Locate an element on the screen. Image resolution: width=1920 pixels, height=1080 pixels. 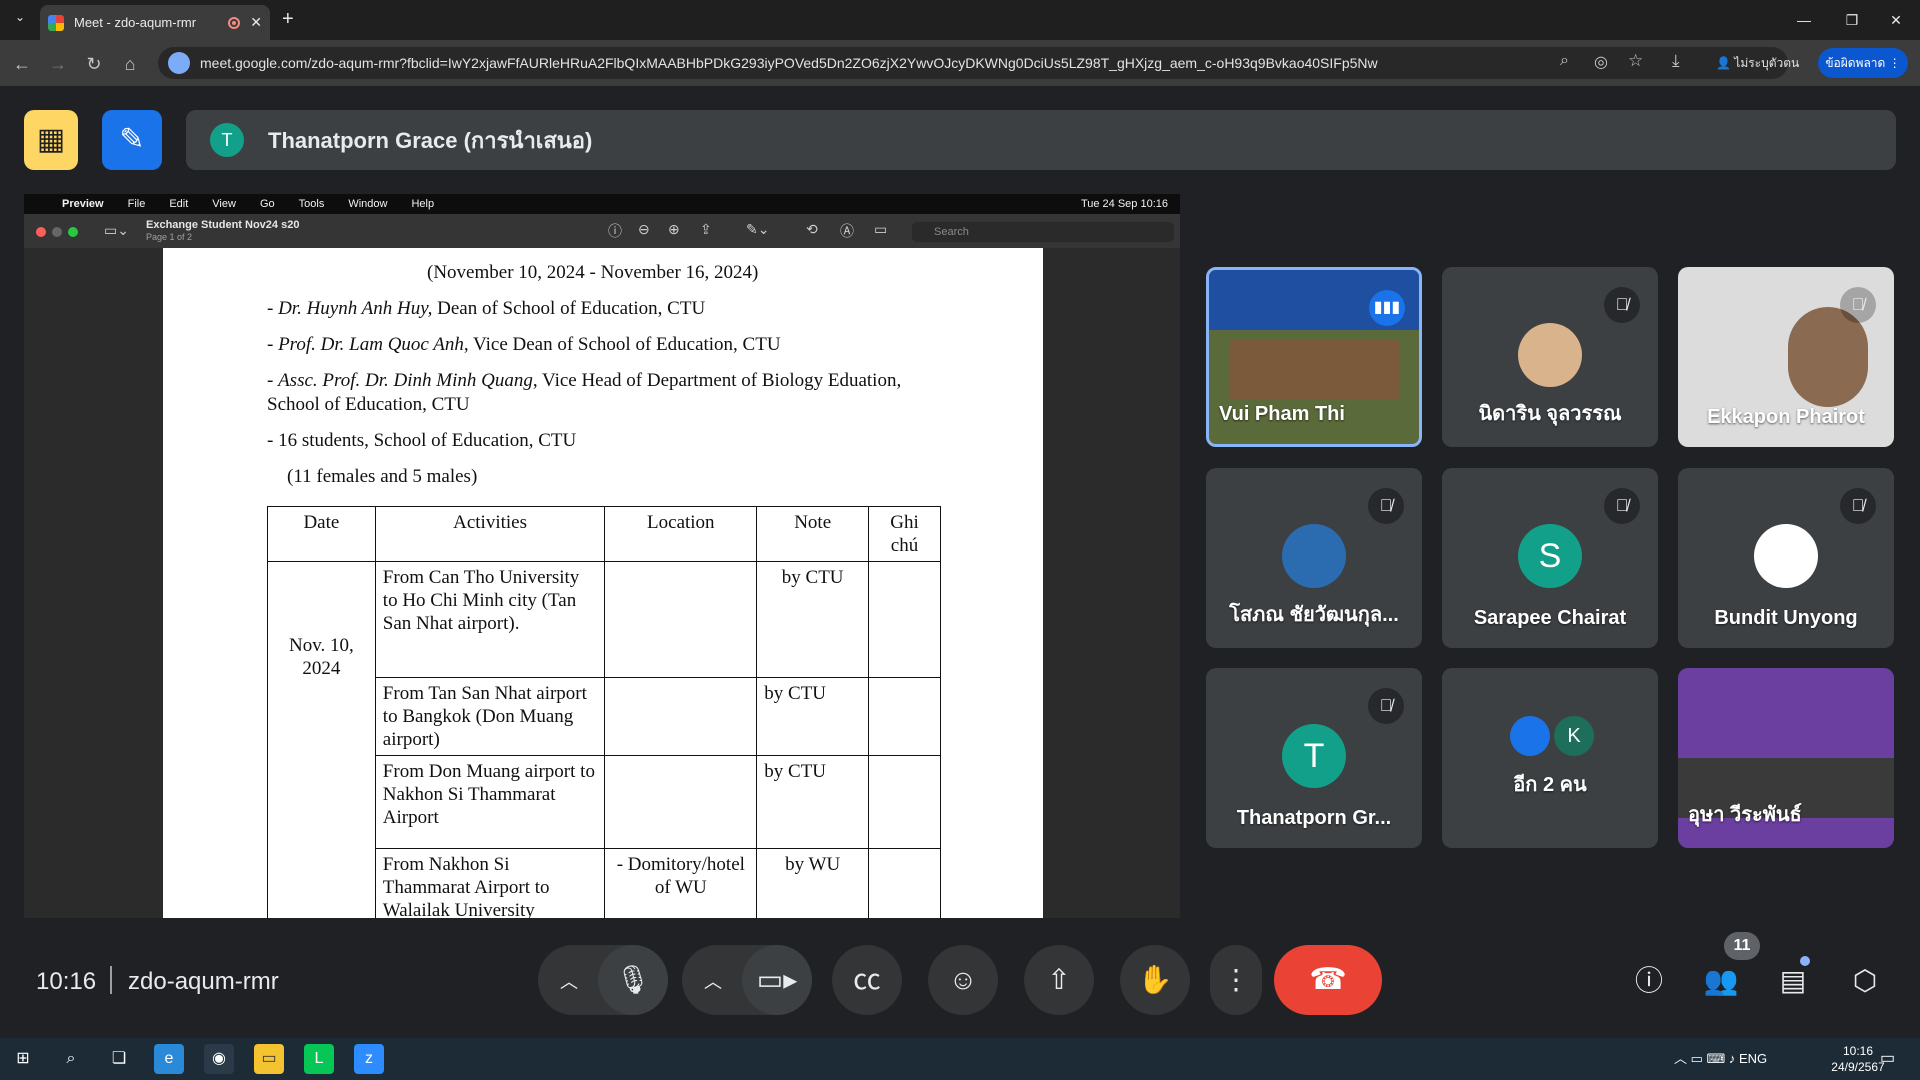
task-view-icon: ❏ is located at coordinates (119, 1059).